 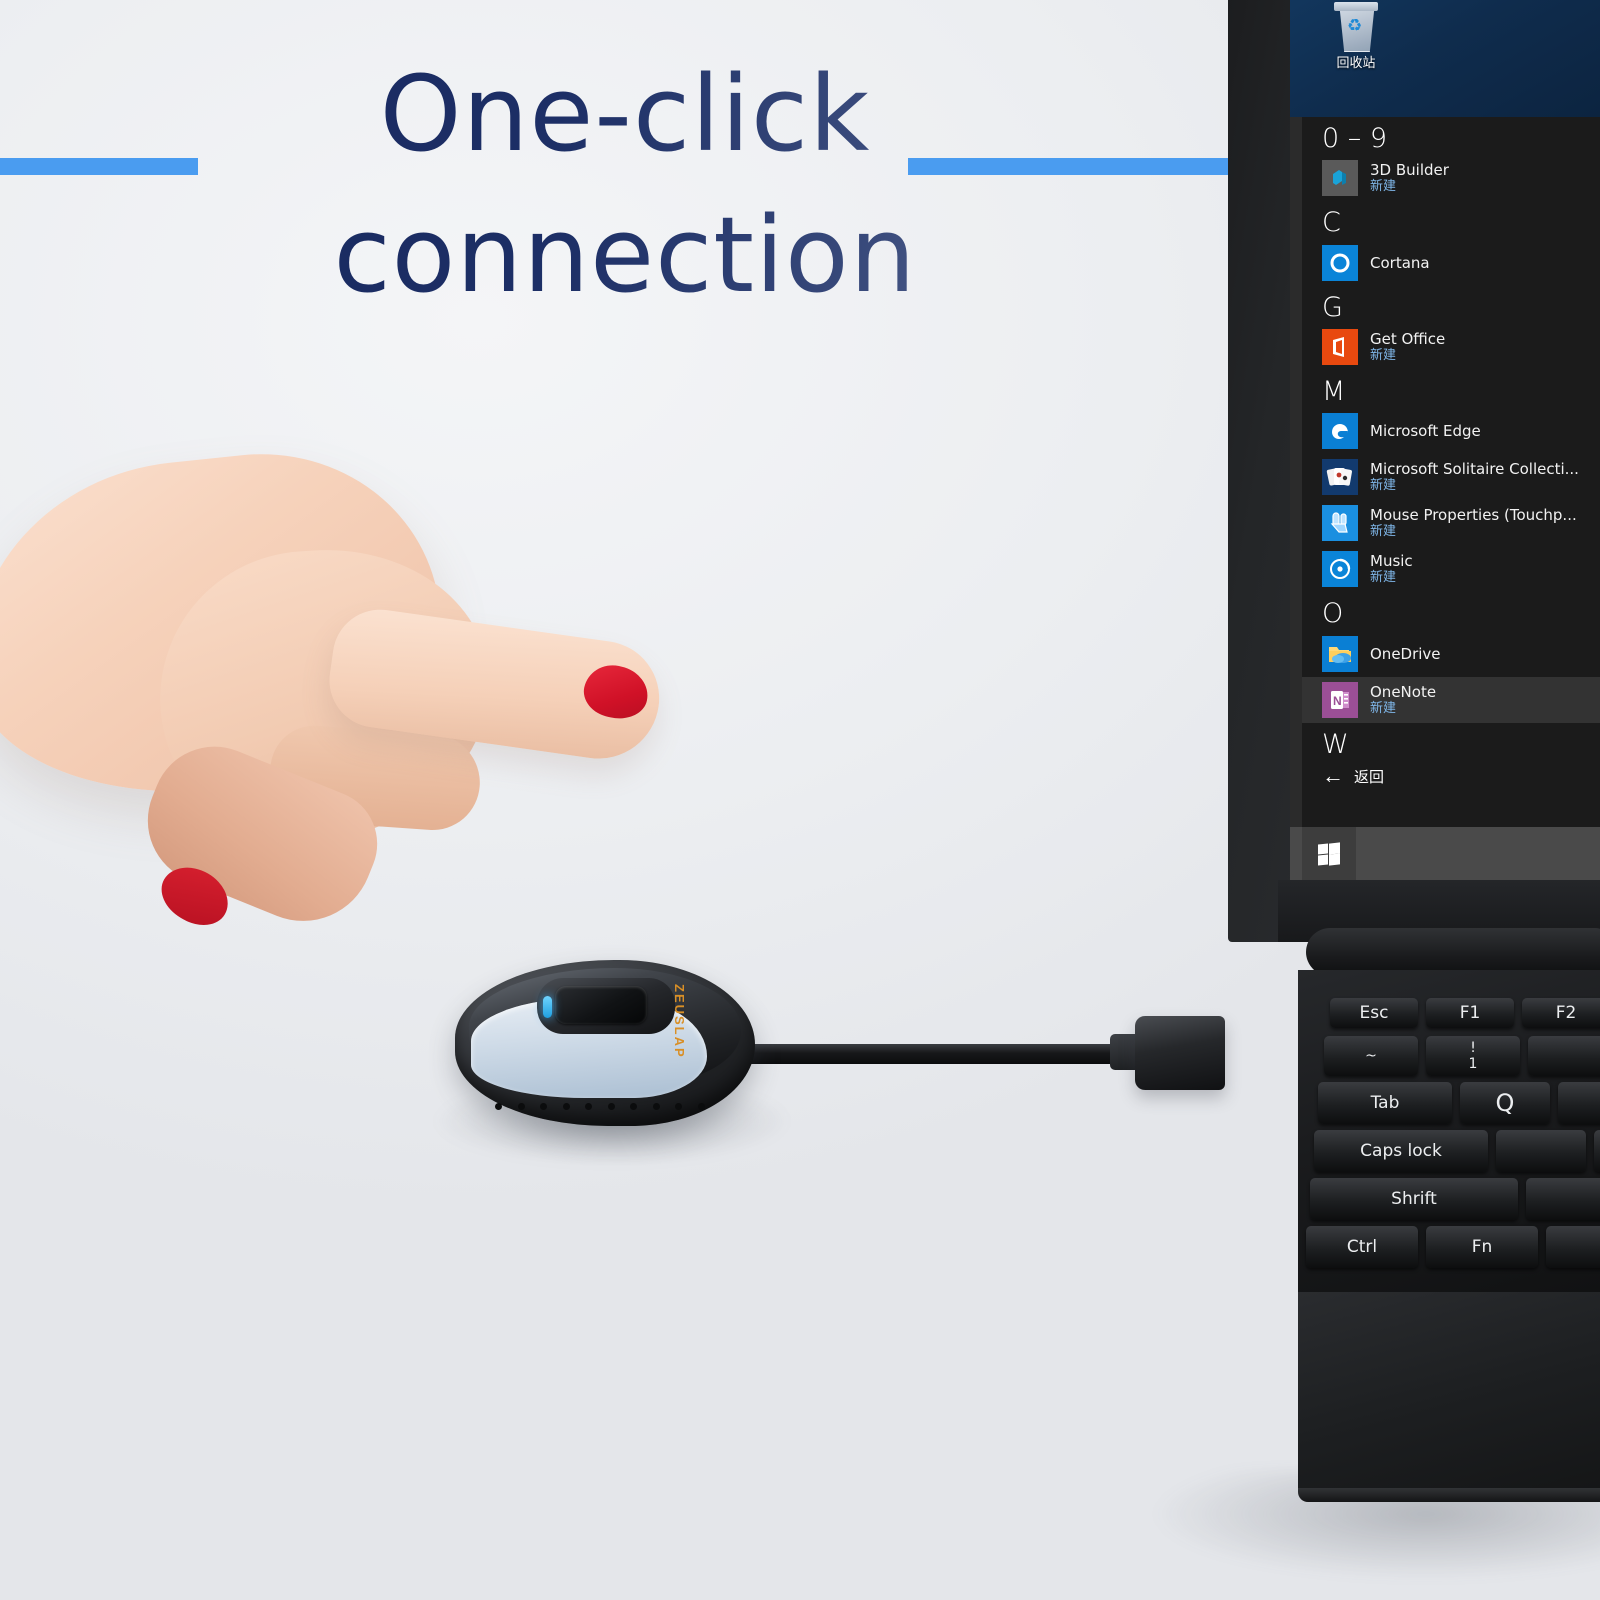 What do you see at coordinates (1403, 691) in the screenshot?
I see `app-label: OneNote` at bounding box center [1403, 691].